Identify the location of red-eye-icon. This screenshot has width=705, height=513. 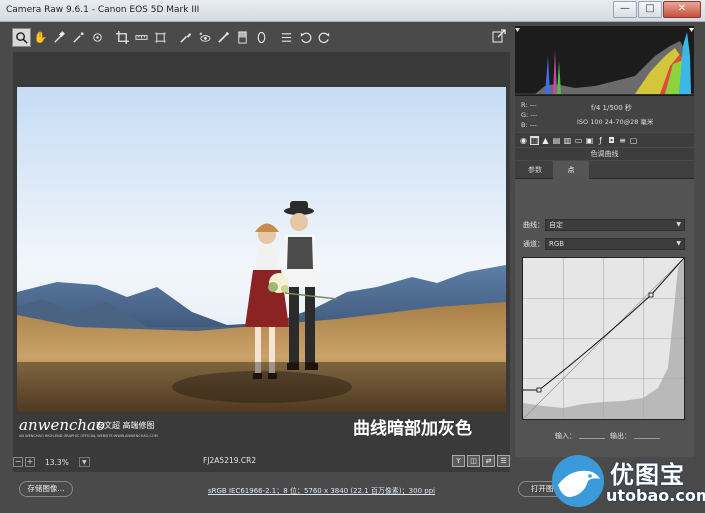
(204, 37).